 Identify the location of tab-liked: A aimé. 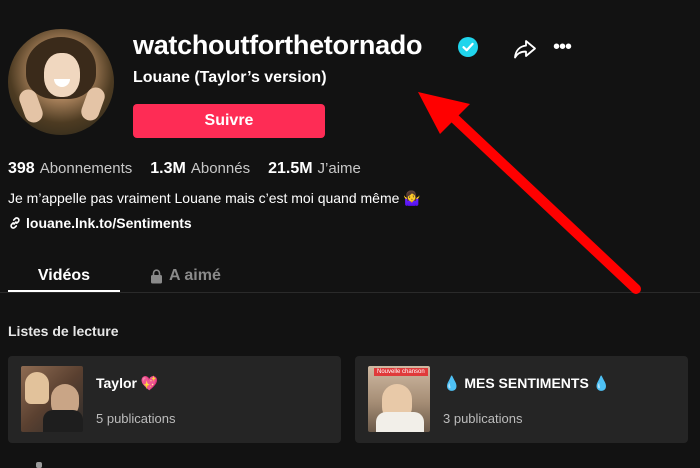
(185, 276).